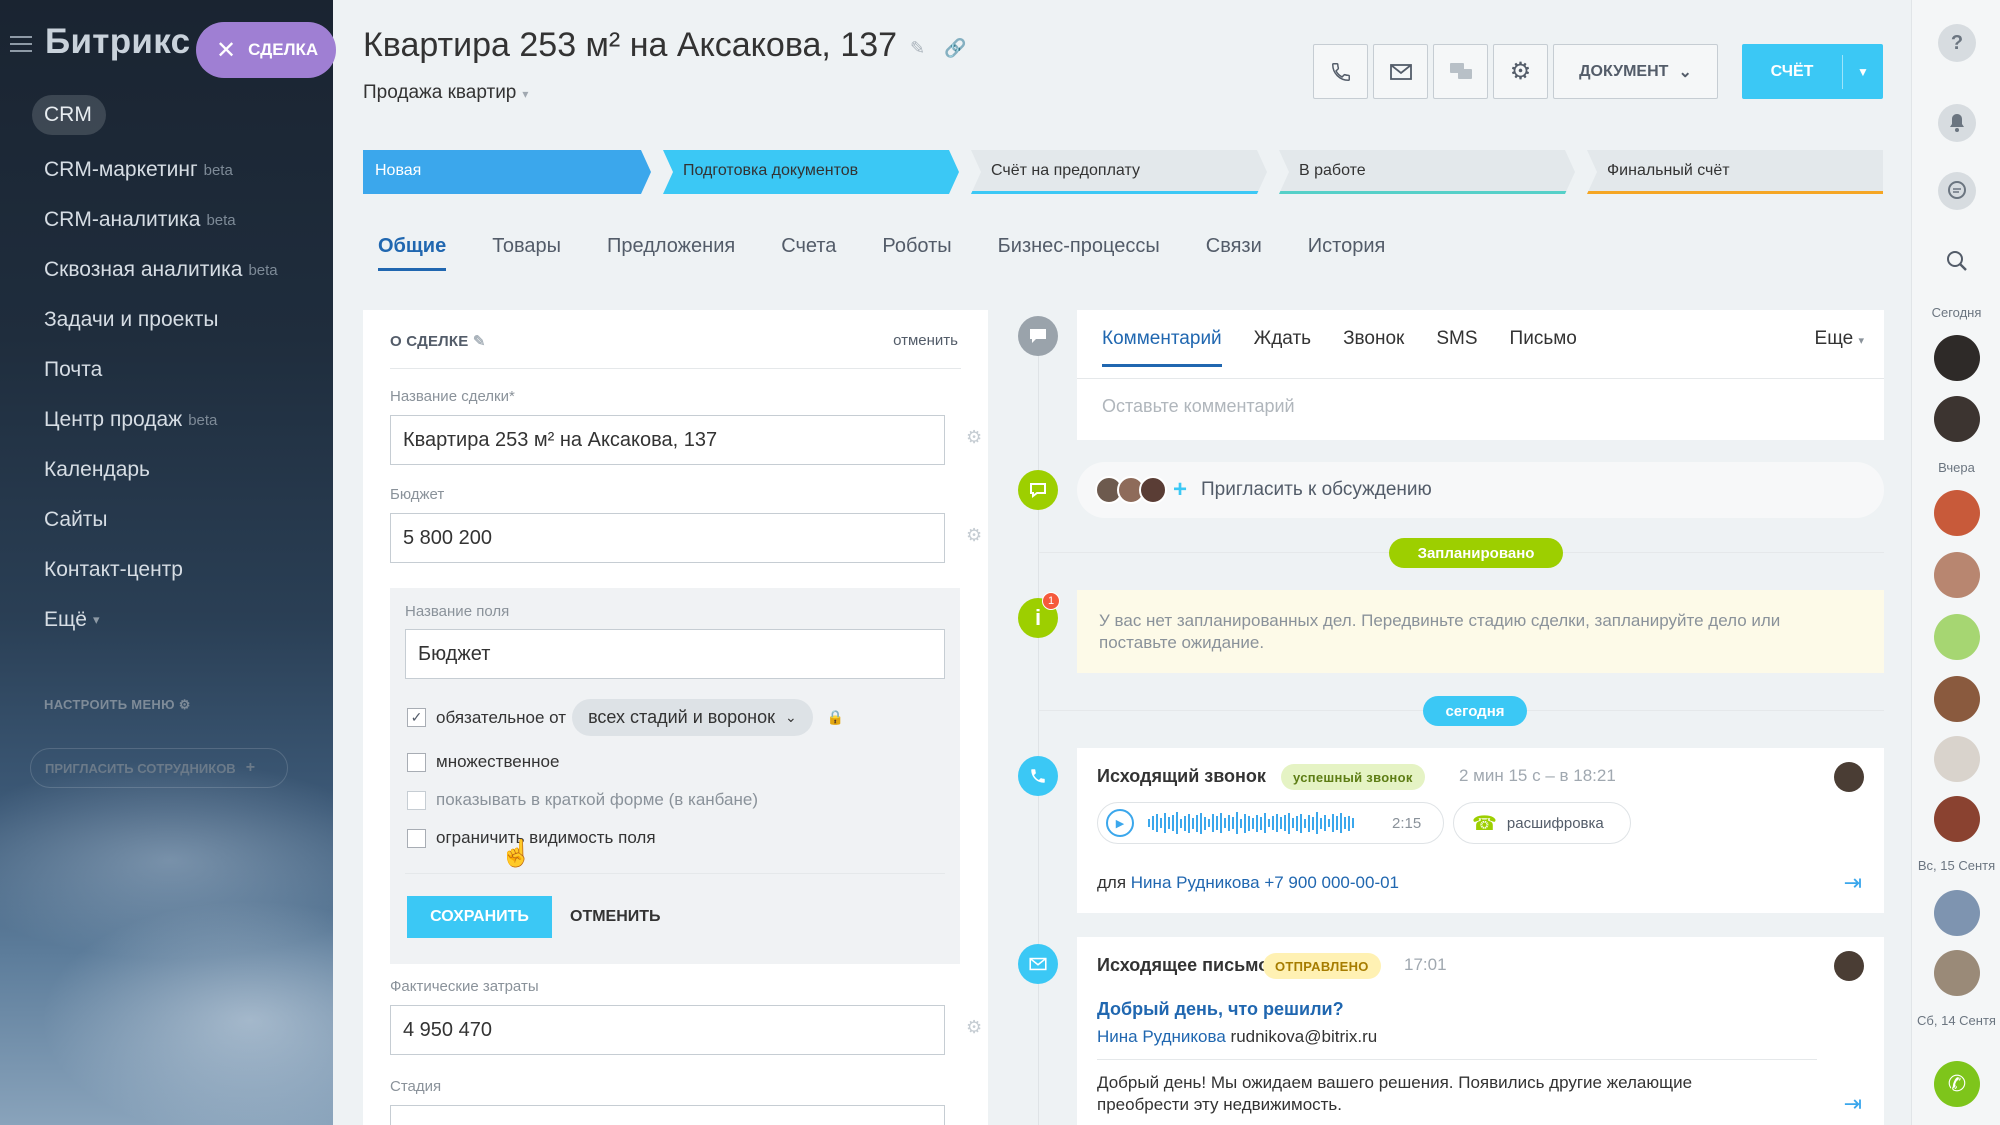  Describe the element at coordinates (266, 50) in the screenshot. I see `close-deal-slider-button: ✕ СДЕЛКА` at that location.